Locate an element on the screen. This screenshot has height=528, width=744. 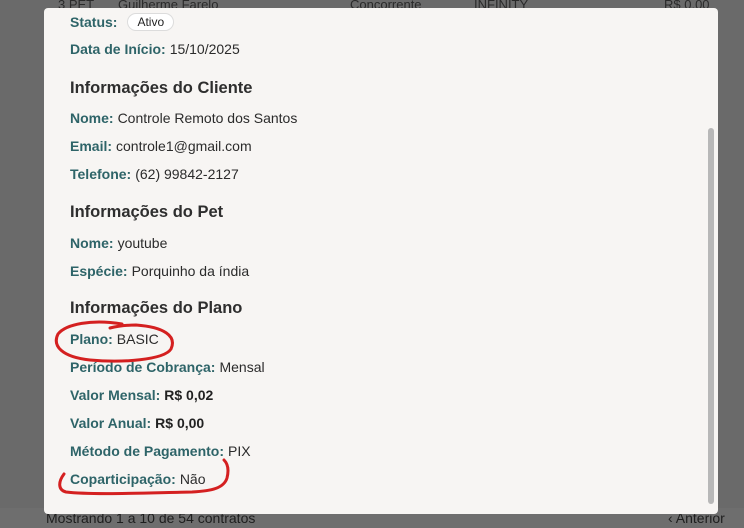
copay-value: Não is located at coordinates (192, 479).